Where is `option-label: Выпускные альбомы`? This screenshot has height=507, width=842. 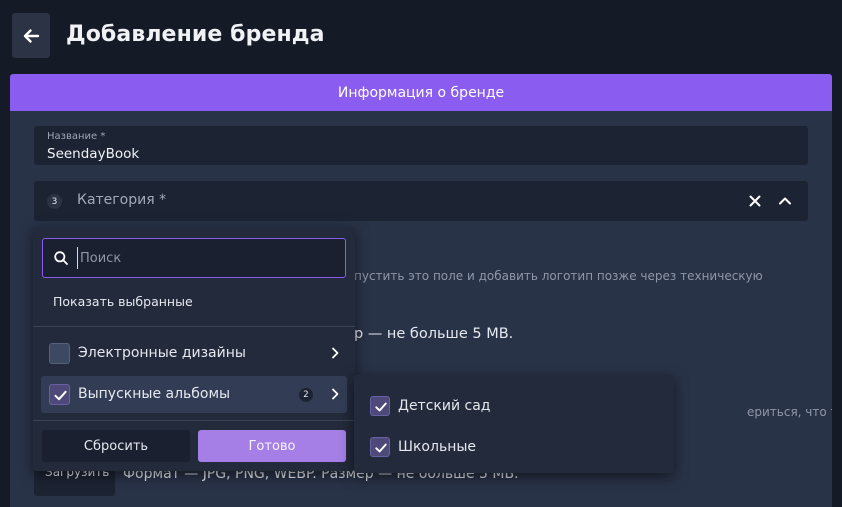
option-label: Выпускные альбомы is located at coordinates (154, 394).